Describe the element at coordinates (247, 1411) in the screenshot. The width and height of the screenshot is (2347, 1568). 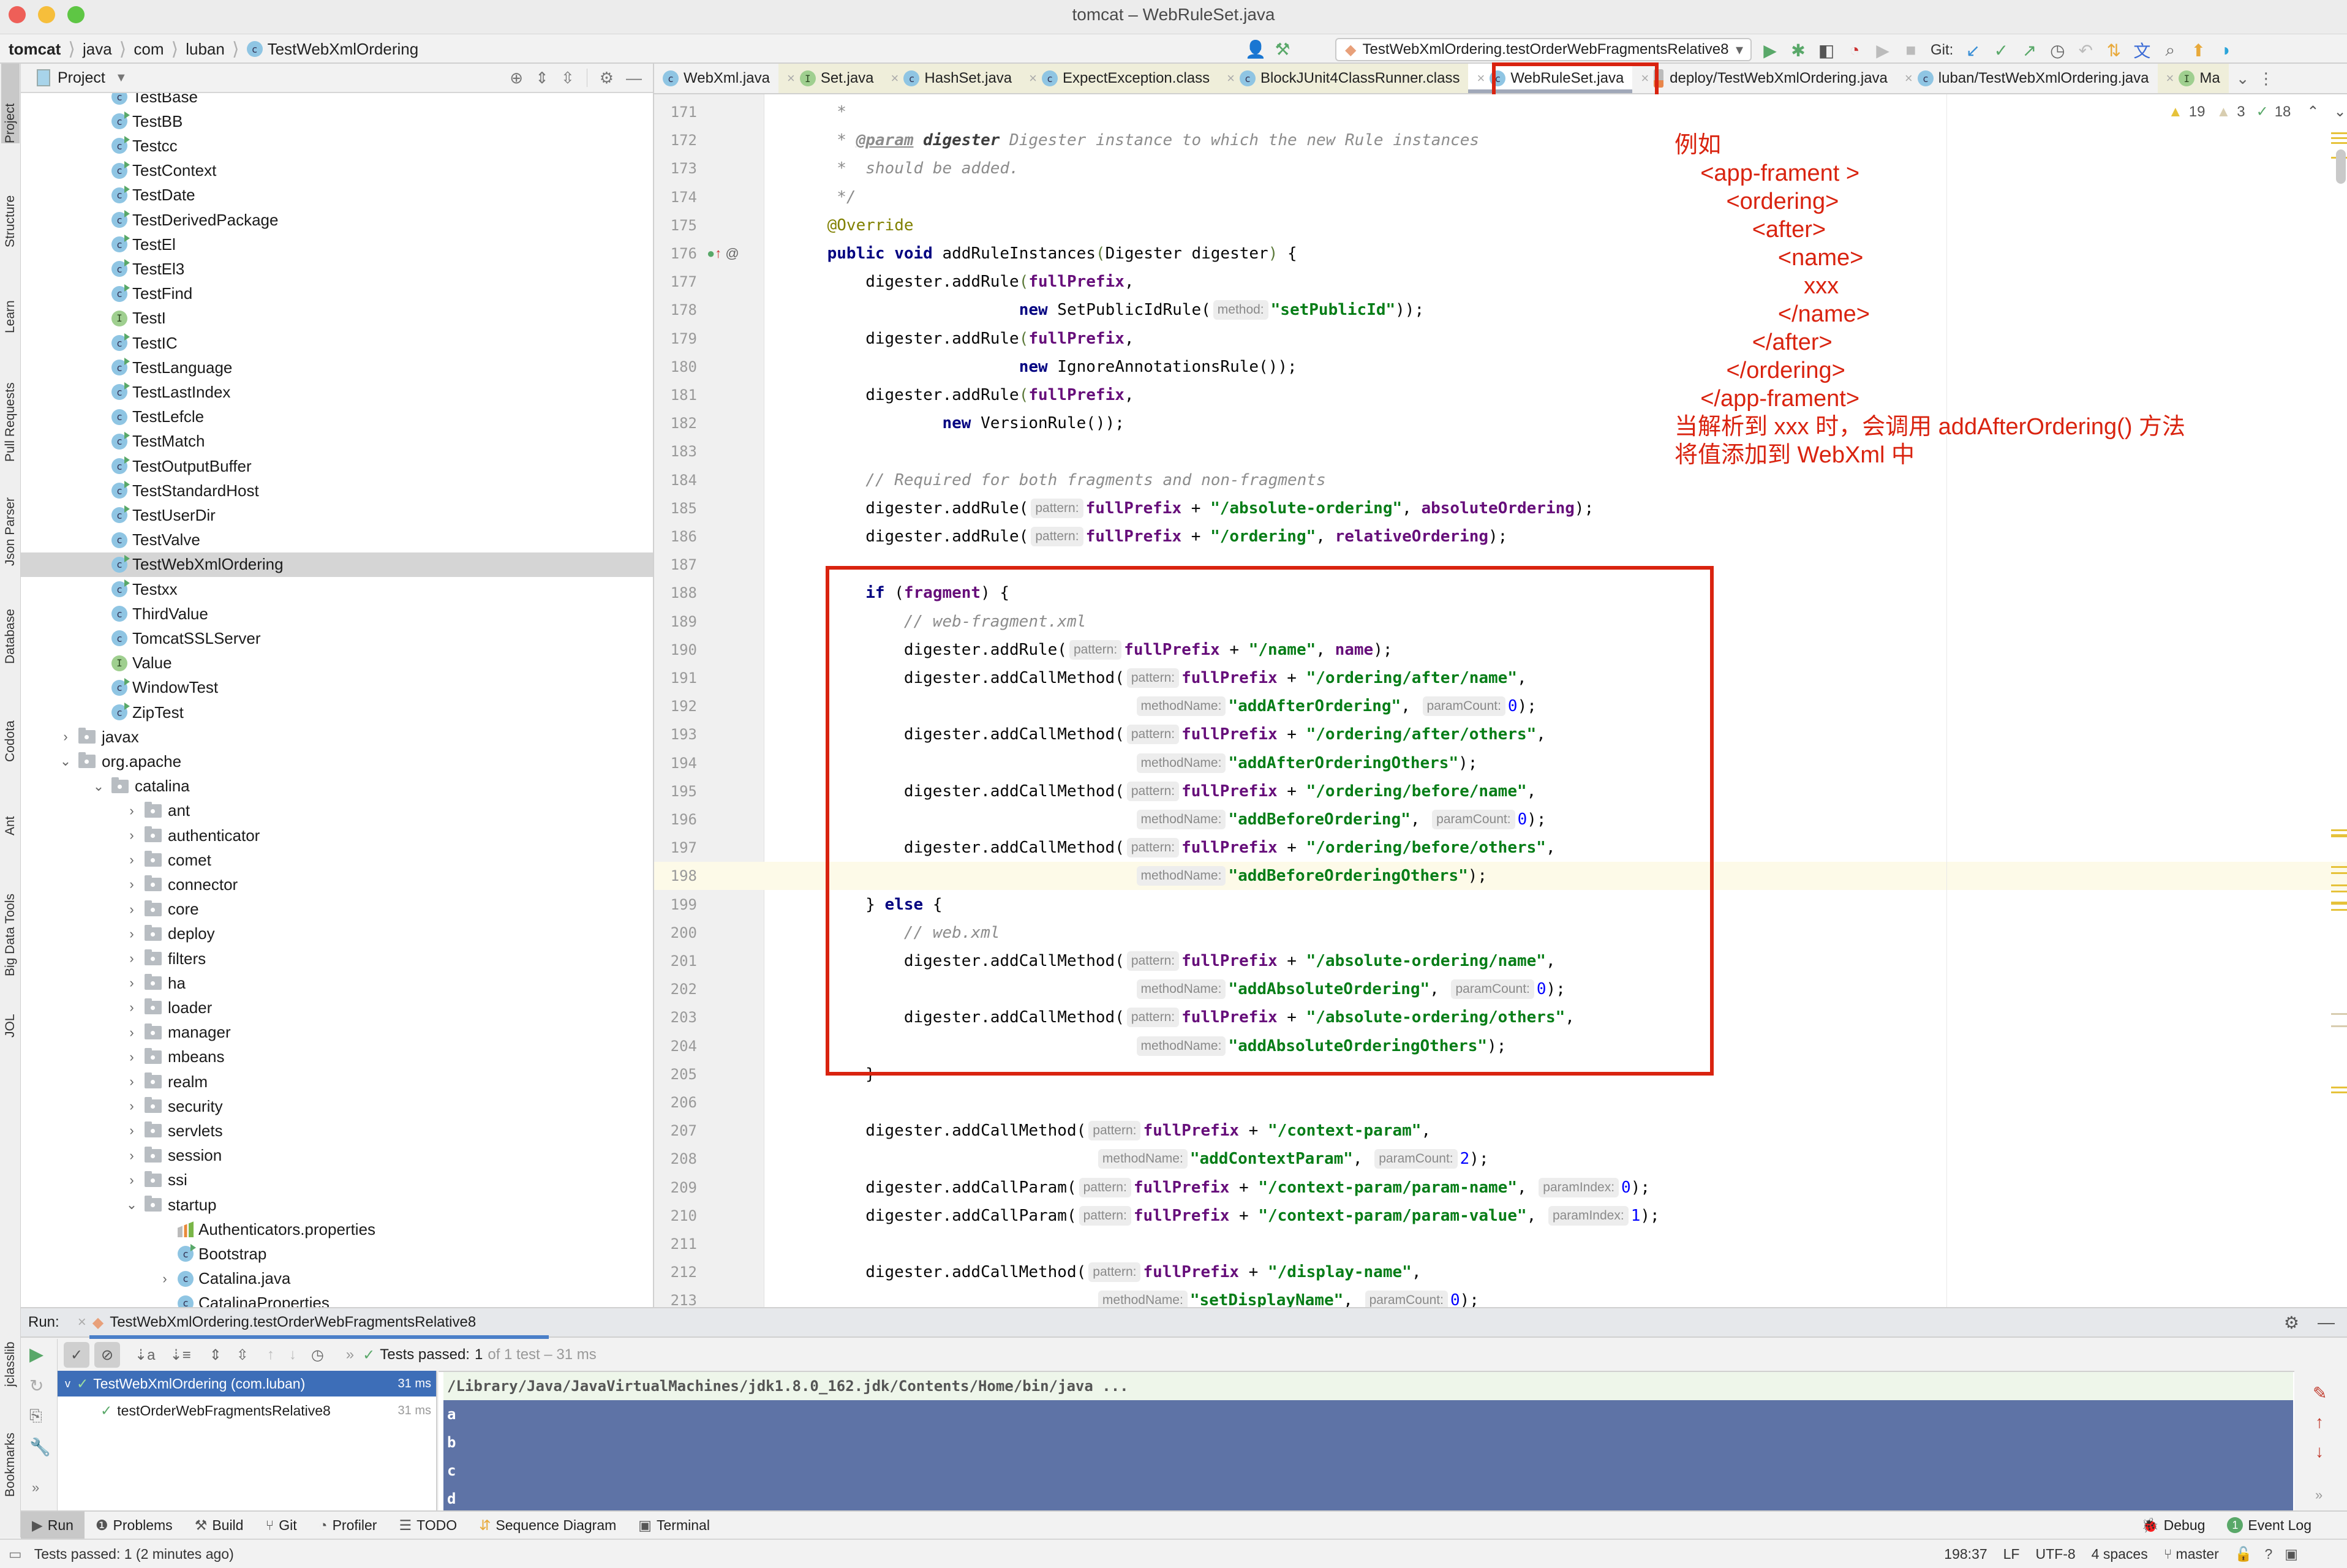
I see `test-row: ✓ testOrderWebFragmentsRelative8 31 ms` at that location.